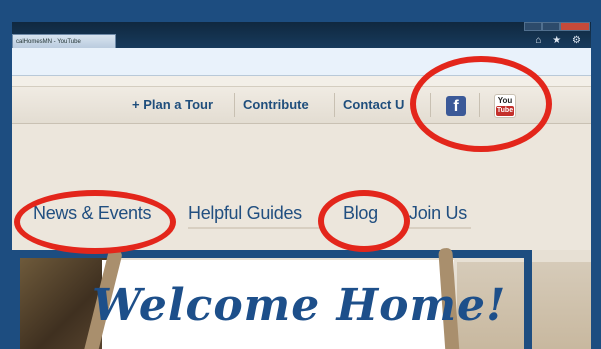  What do you see at coordinates (172, 104) in the screenshot?
I see `plan-a-tour-link: + Plan a Tour` at bounding box center [172, 104].